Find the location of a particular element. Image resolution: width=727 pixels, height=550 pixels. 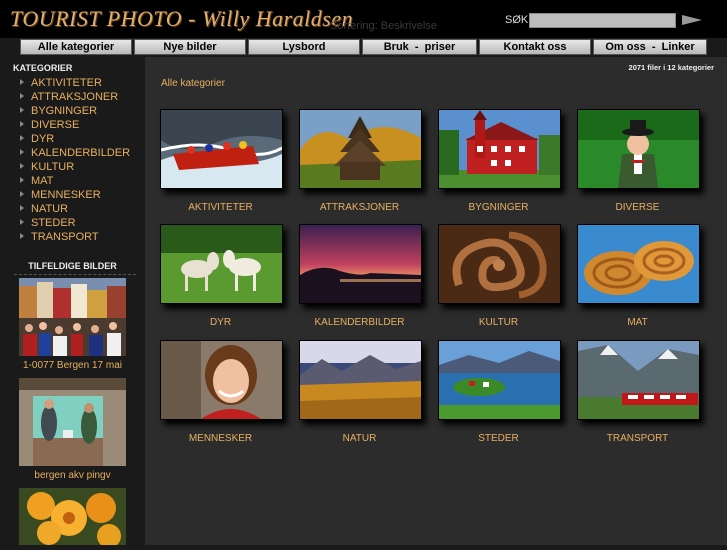

thumb-aktiviteter is located at coordinates (221, 149).